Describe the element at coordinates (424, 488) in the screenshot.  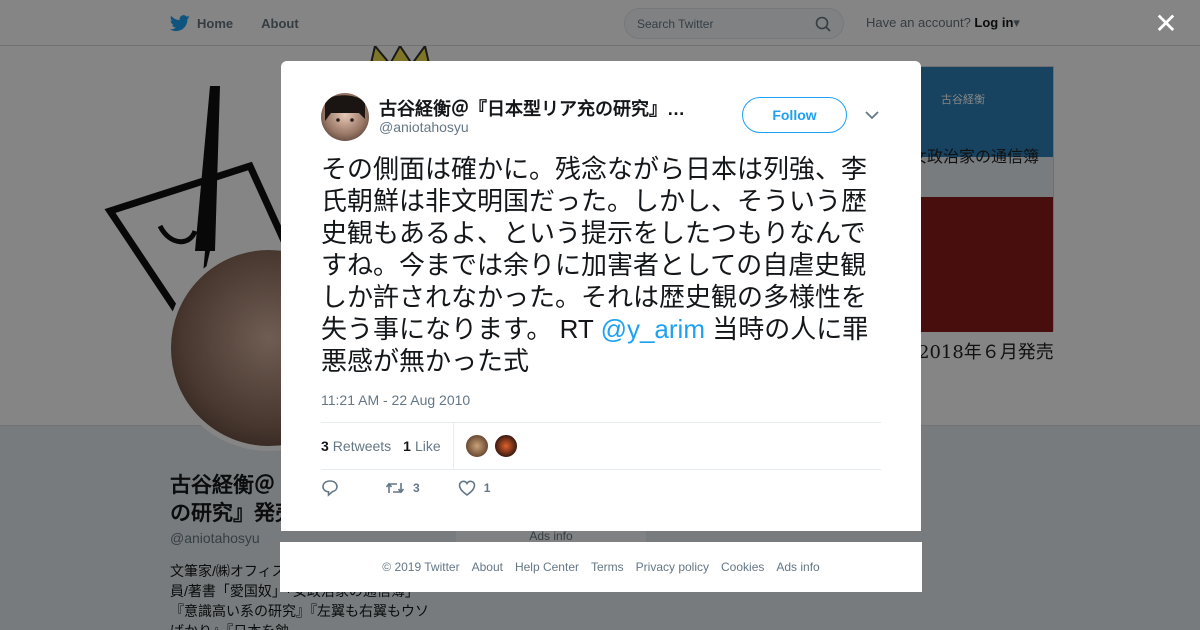
I see `tweet-actions: 3 1` at that location.